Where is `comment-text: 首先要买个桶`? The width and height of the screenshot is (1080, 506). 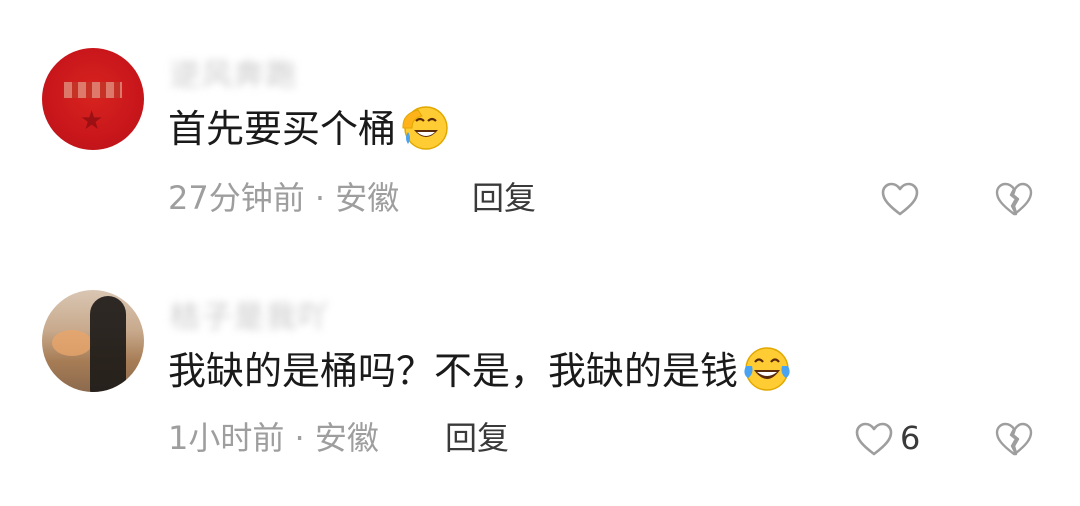 comment-text: 首先要买个桶 is located at coordinates (309, 128).